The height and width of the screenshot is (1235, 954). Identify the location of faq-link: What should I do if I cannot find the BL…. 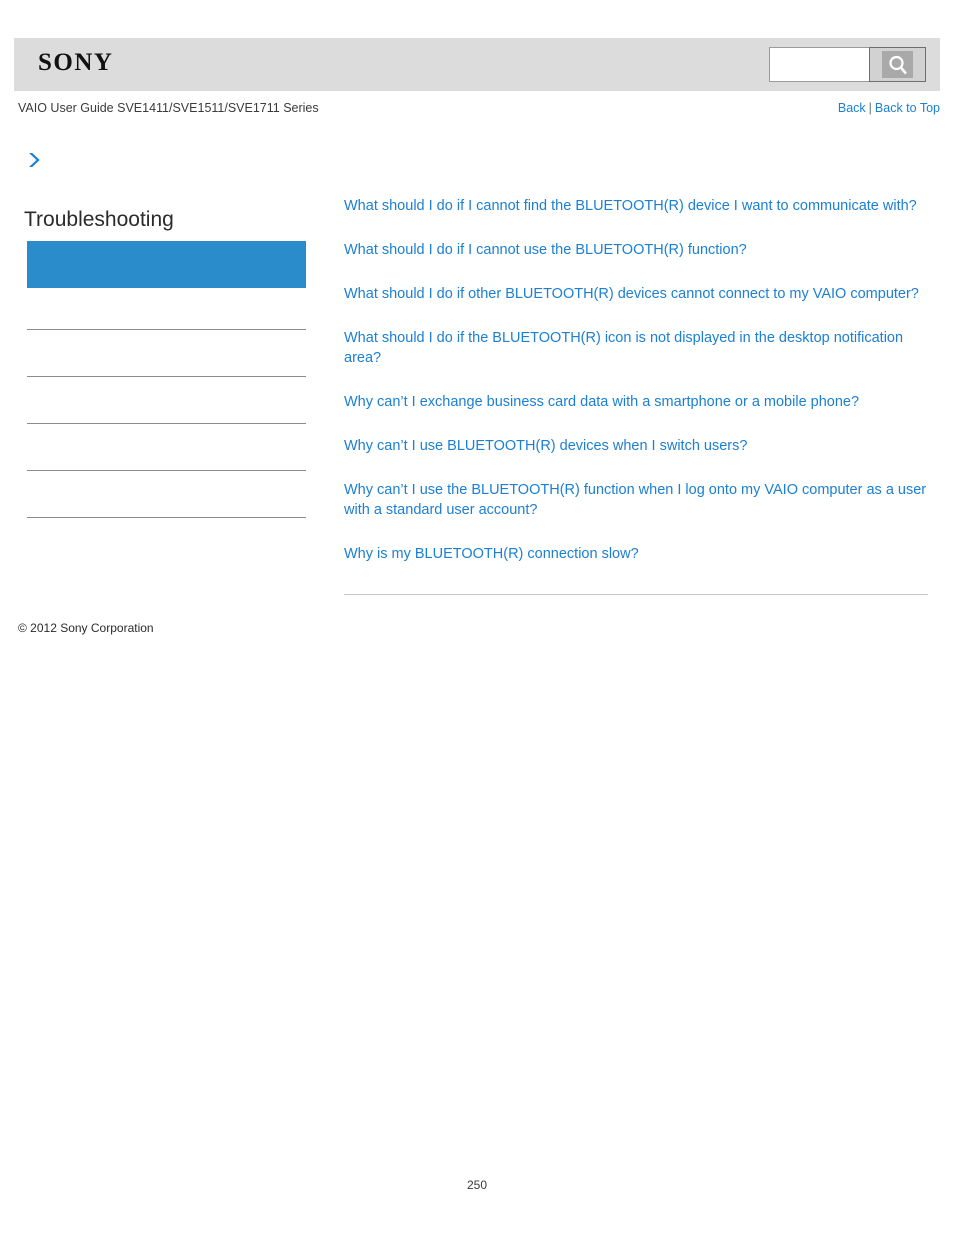
(636, 206).